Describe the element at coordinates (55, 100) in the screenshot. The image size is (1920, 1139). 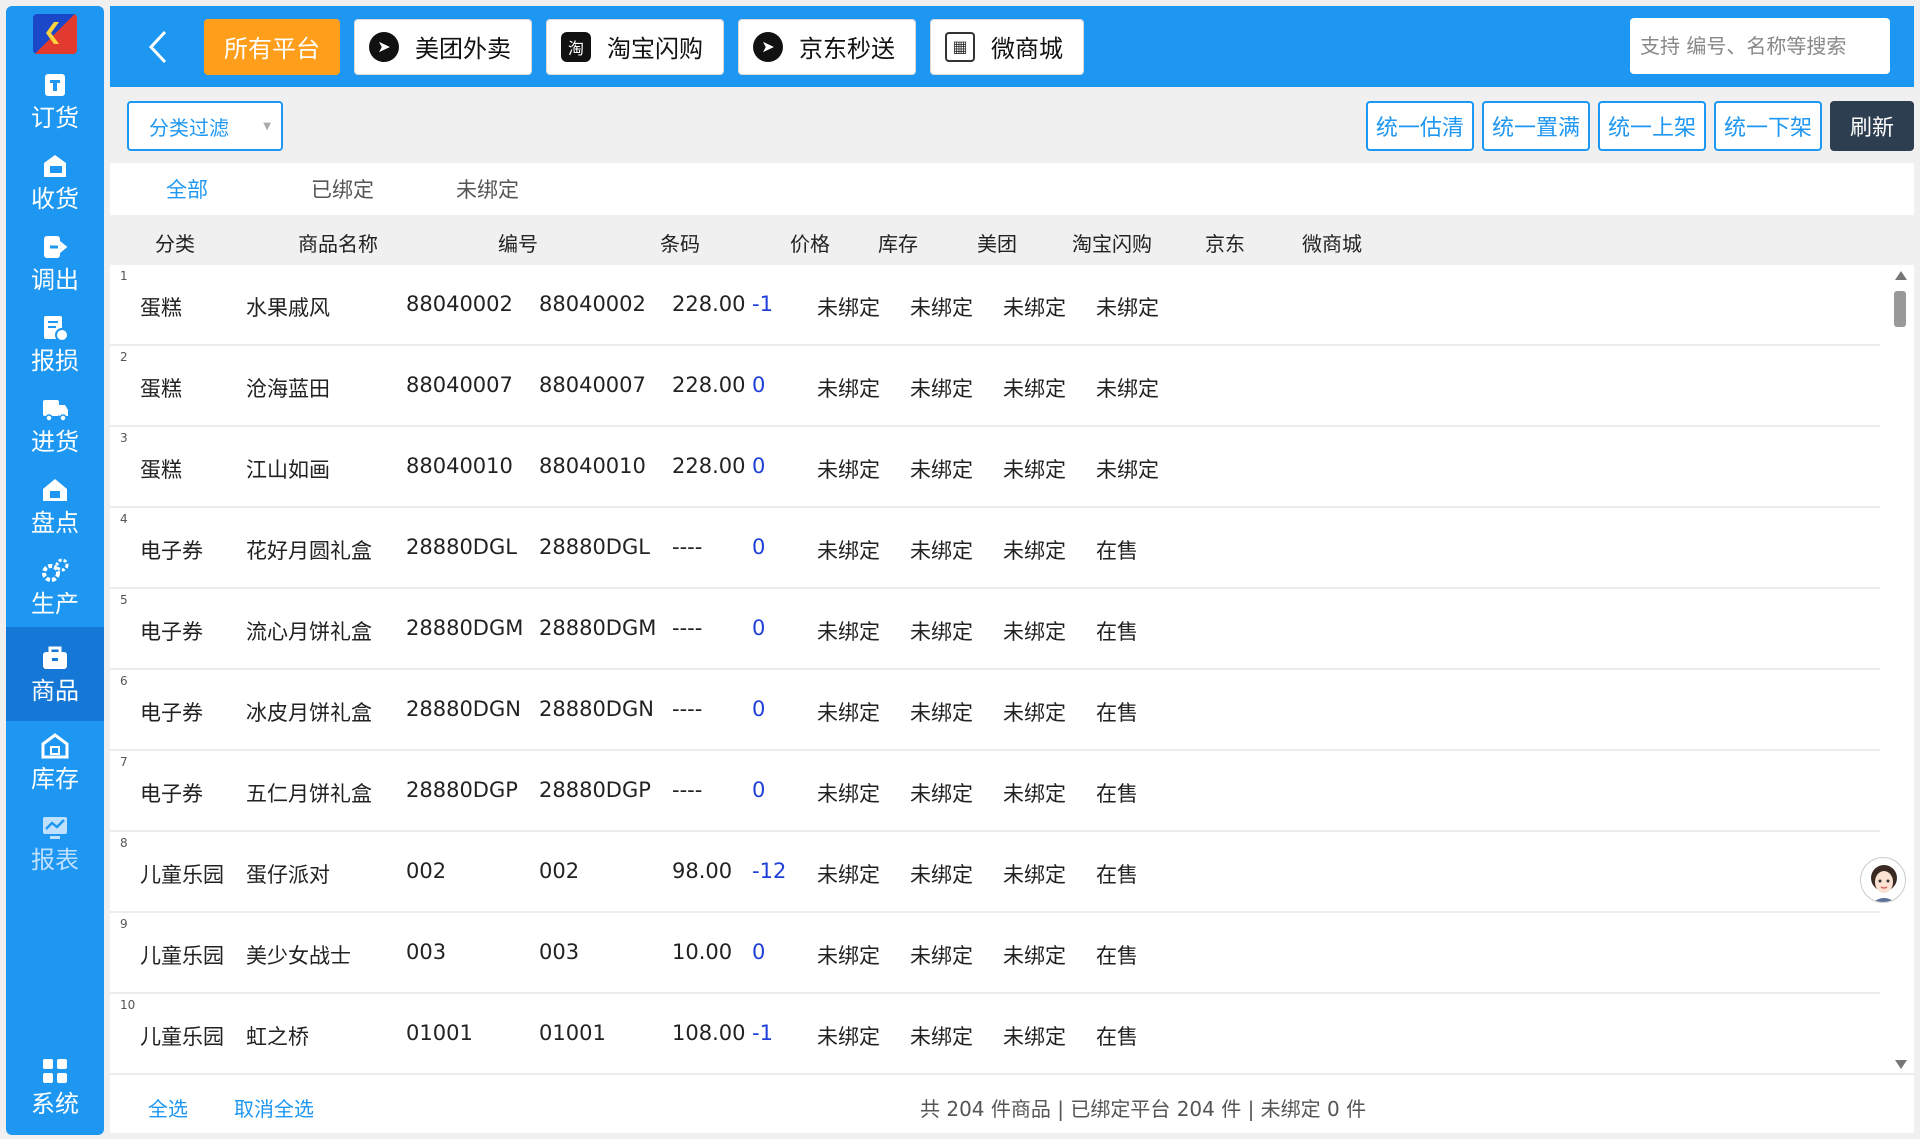
I see `nav-item-order: 订货` at that location.